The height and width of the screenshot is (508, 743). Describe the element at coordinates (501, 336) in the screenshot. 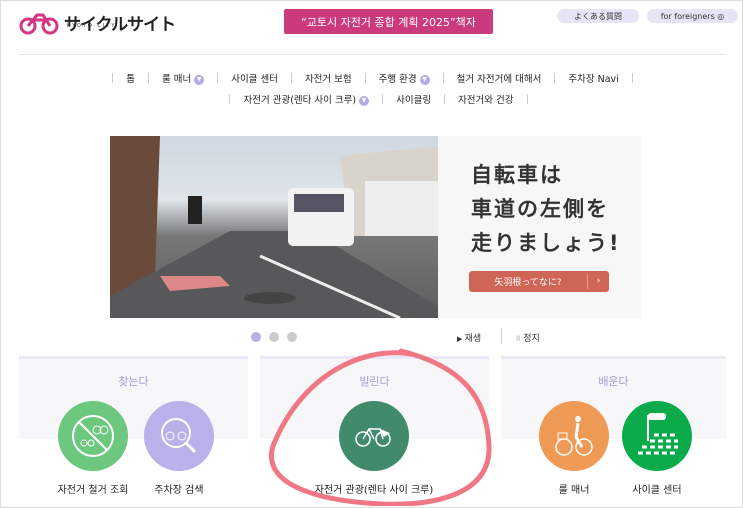

I see `control-divider` at that location.